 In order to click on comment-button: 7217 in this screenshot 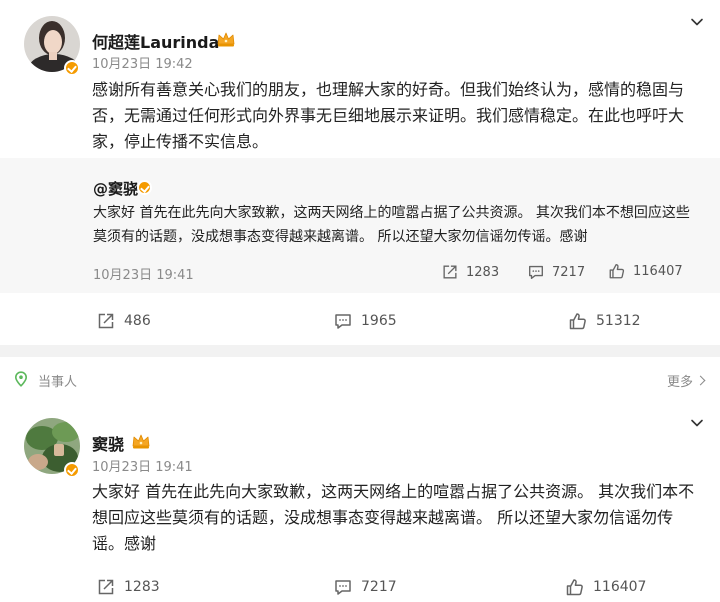, I will do `click(365, 587)`.